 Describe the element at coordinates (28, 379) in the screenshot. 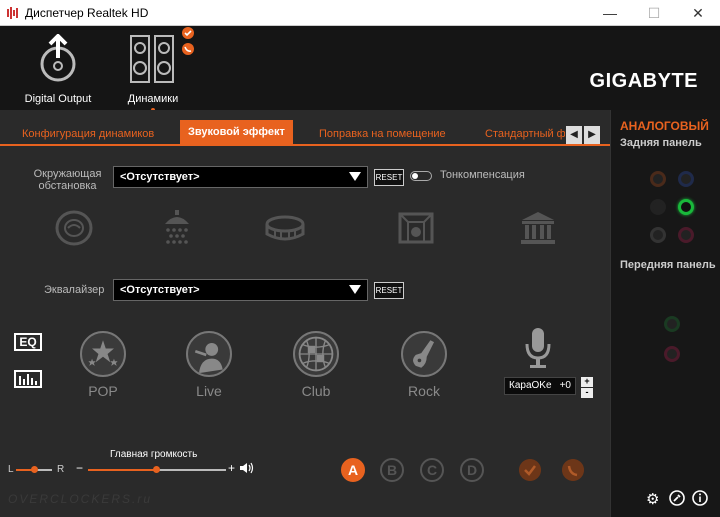

I see `equalizer-bars-icon` at that location.